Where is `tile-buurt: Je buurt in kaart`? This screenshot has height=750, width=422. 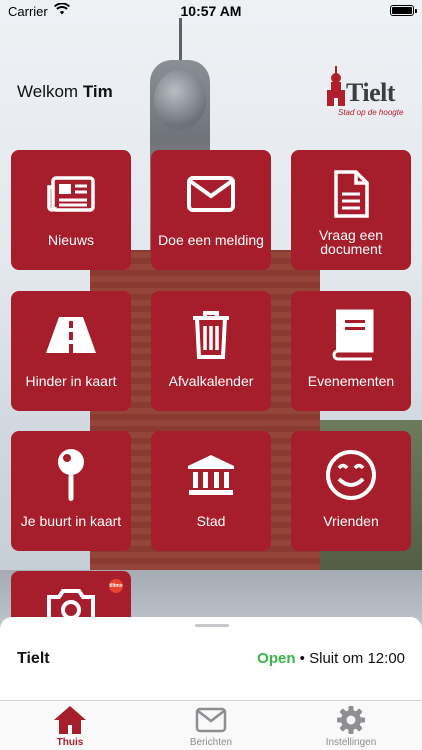
tile-buurt: Je buurt in kaart is located at coordinates (71, 491).